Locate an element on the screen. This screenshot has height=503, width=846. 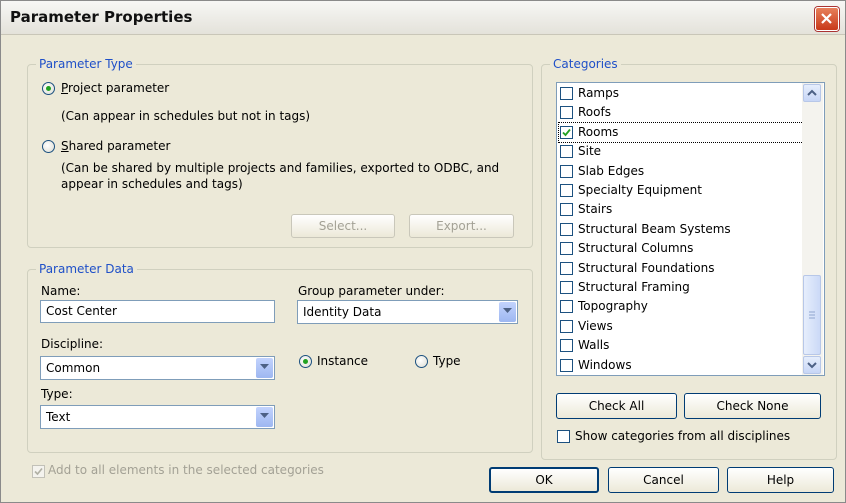
name-field-value: Cost Center is located at coordinates (81, 311).